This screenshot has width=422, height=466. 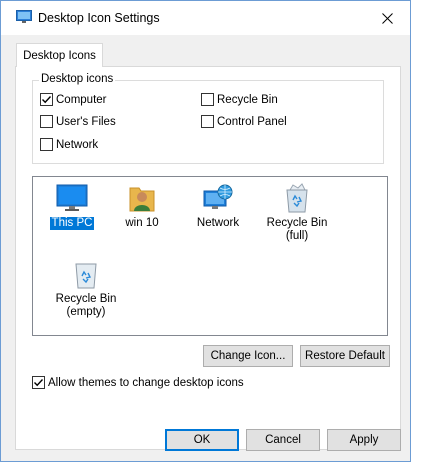 I want to click on recycle-bin-full-icon, so click(x=297, y=198).